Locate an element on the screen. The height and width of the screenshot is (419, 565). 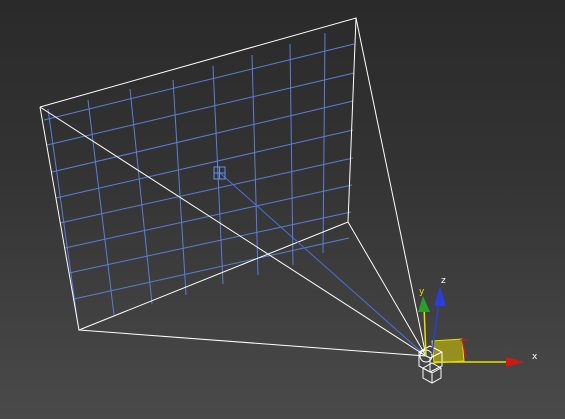
x-axis-arrow-icon is located at coordinates (515, 362).